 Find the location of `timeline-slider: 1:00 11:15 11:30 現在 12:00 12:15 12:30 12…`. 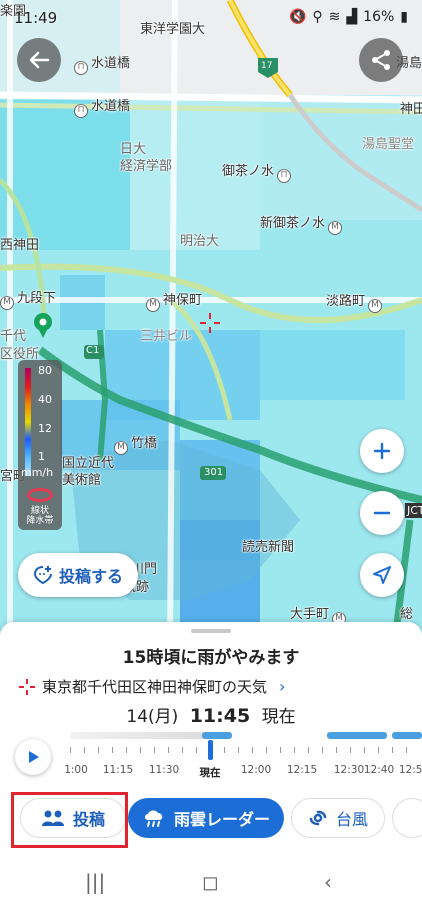

timeline-slider: 1:00 11:15 11:30 現在 12:00 12:15 12:30 12… is located at coordinates (242, 757).